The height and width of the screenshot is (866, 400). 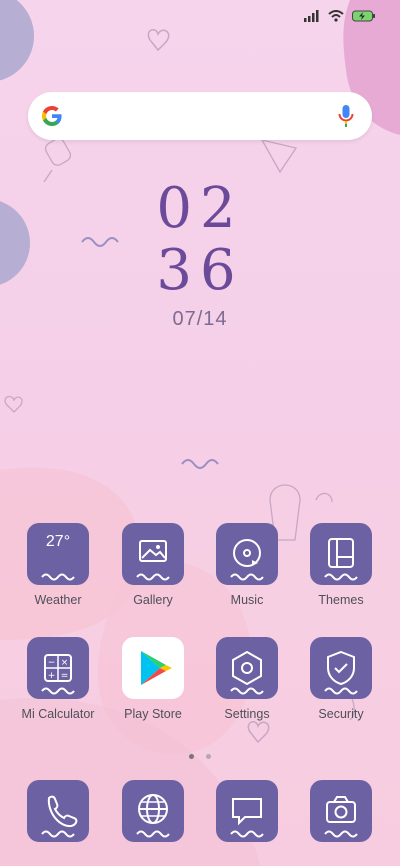 I want to click on dock-phone, so click(x=58, y=811).